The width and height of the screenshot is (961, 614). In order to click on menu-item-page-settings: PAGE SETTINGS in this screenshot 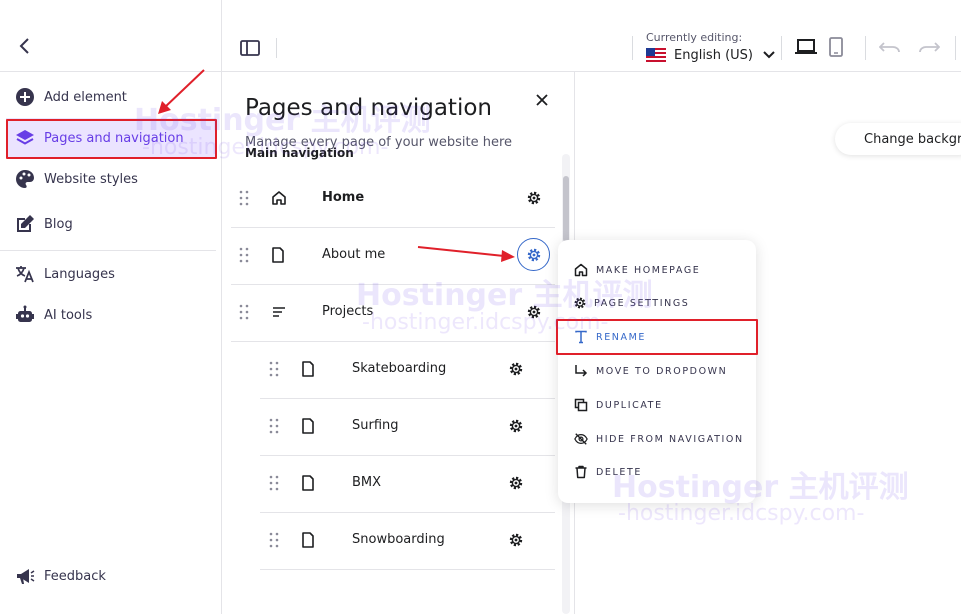, I will do `click(657, 303)`.